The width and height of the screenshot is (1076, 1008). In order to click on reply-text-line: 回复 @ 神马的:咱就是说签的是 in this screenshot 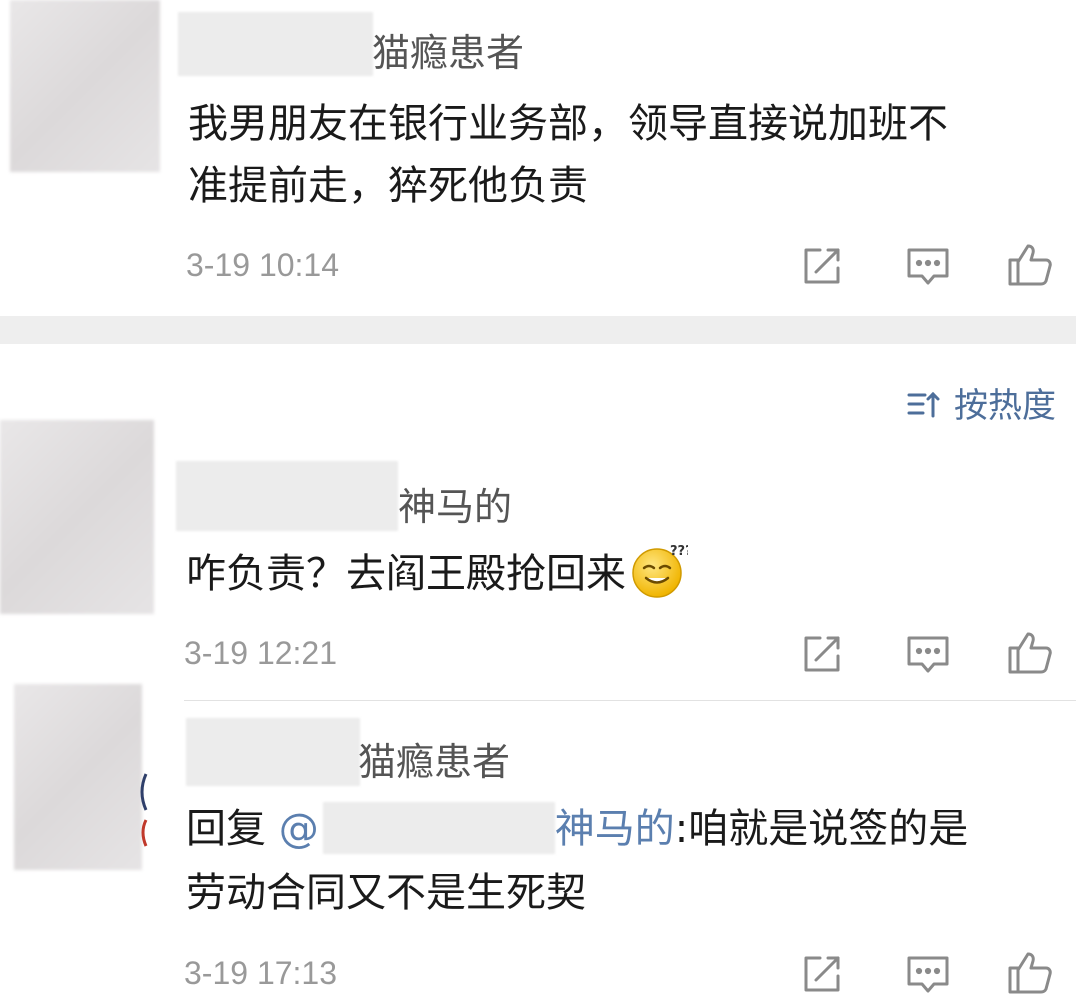, I will do `click(577, 829)`.